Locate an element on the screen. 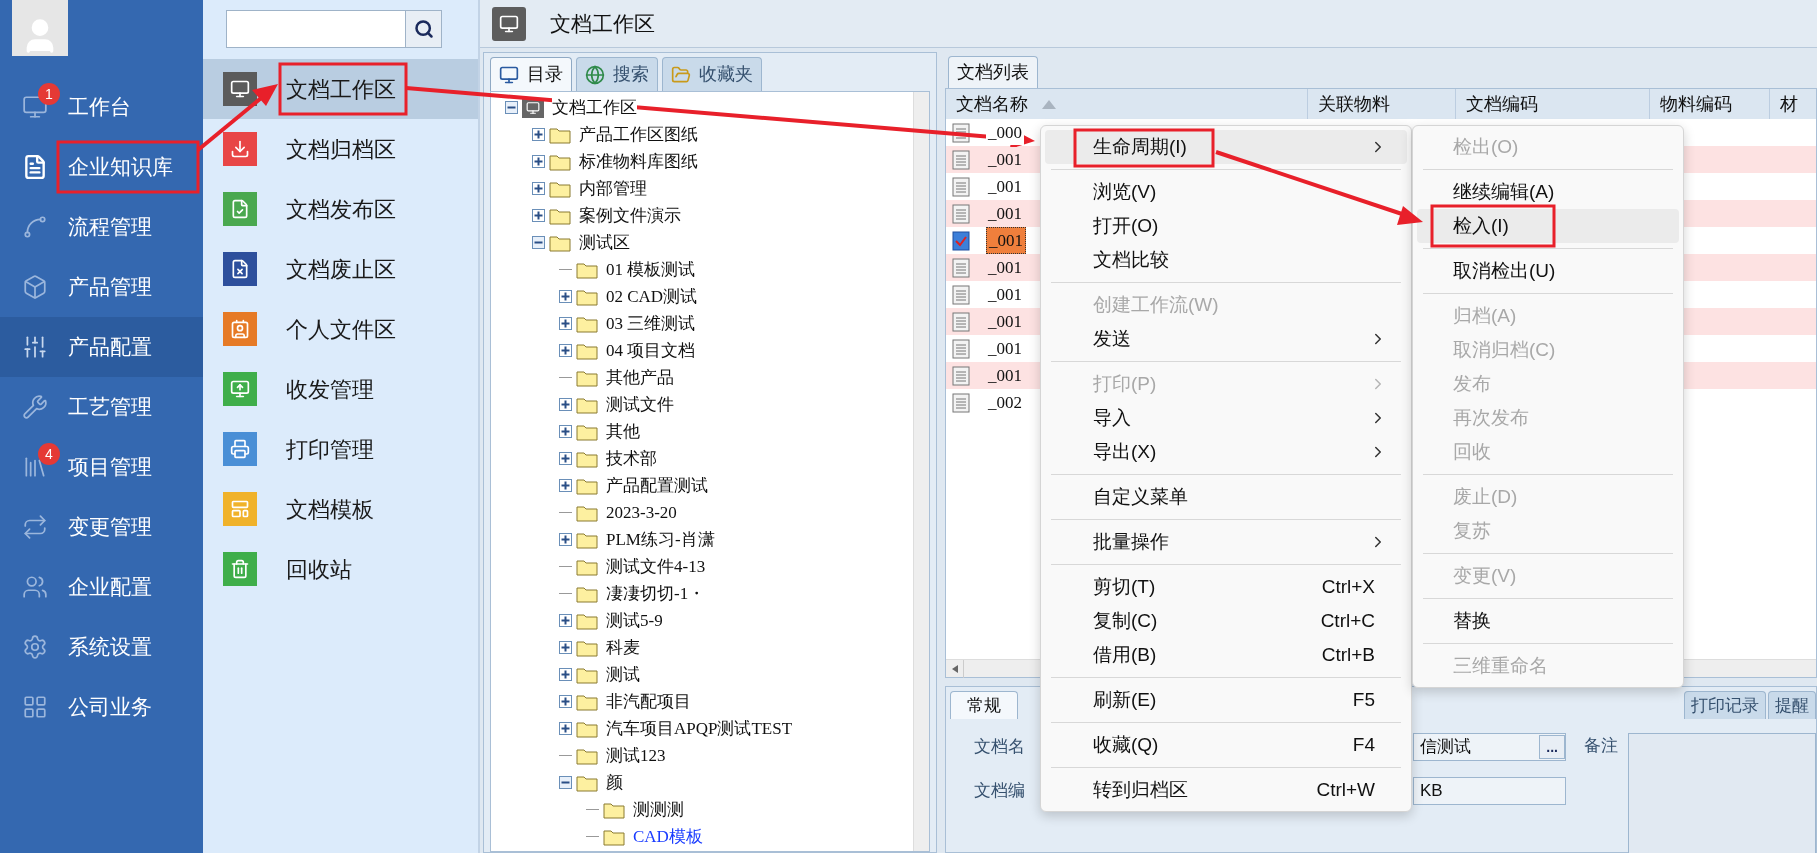 This screenshot has width=1817, height=853. trash-icon is located at coordinates (240, 569).